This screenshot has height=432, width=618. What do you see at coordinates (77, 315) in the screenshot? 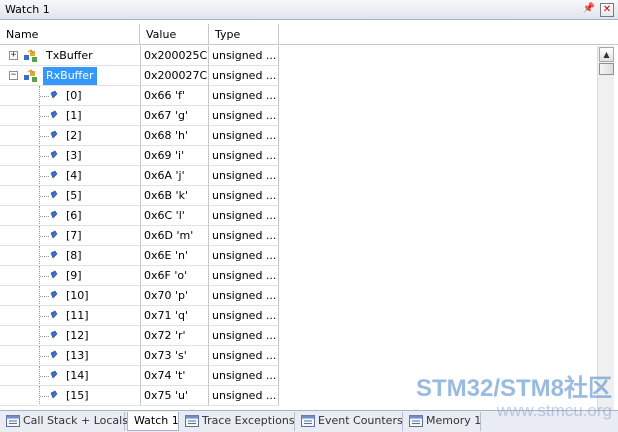
I see `variable-name: [11]` at bounding box center [77, 315].